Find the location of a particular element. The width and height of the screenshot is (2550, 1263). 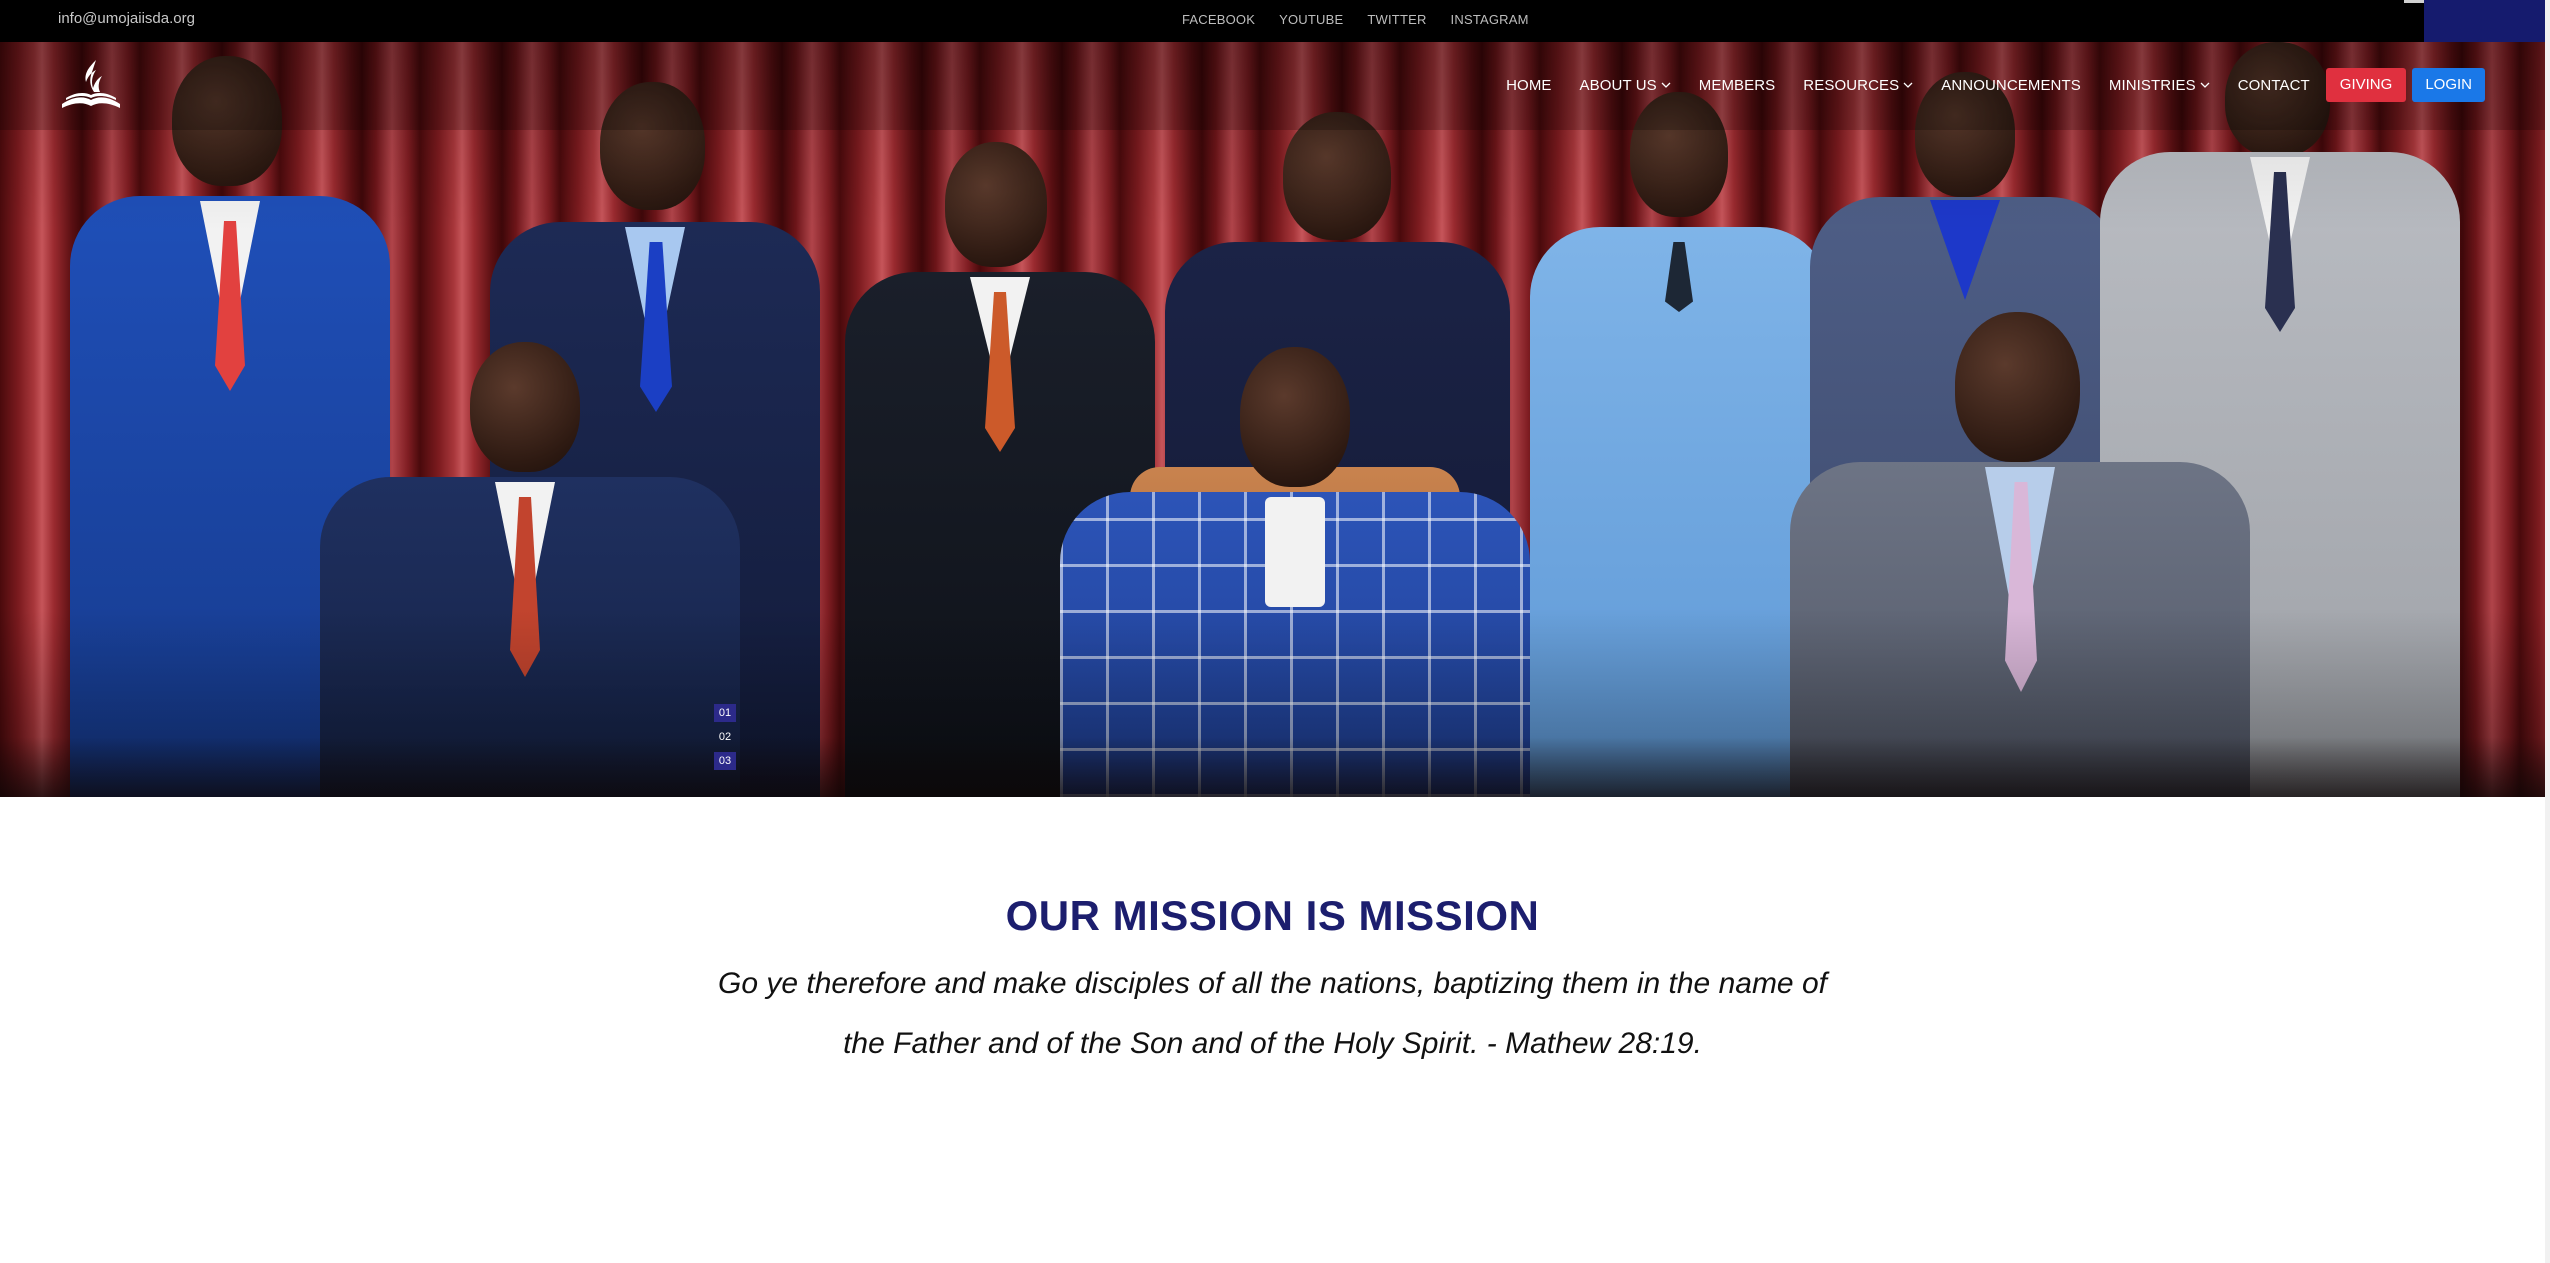

person-seated-right is located at coordinates (2020, 554).